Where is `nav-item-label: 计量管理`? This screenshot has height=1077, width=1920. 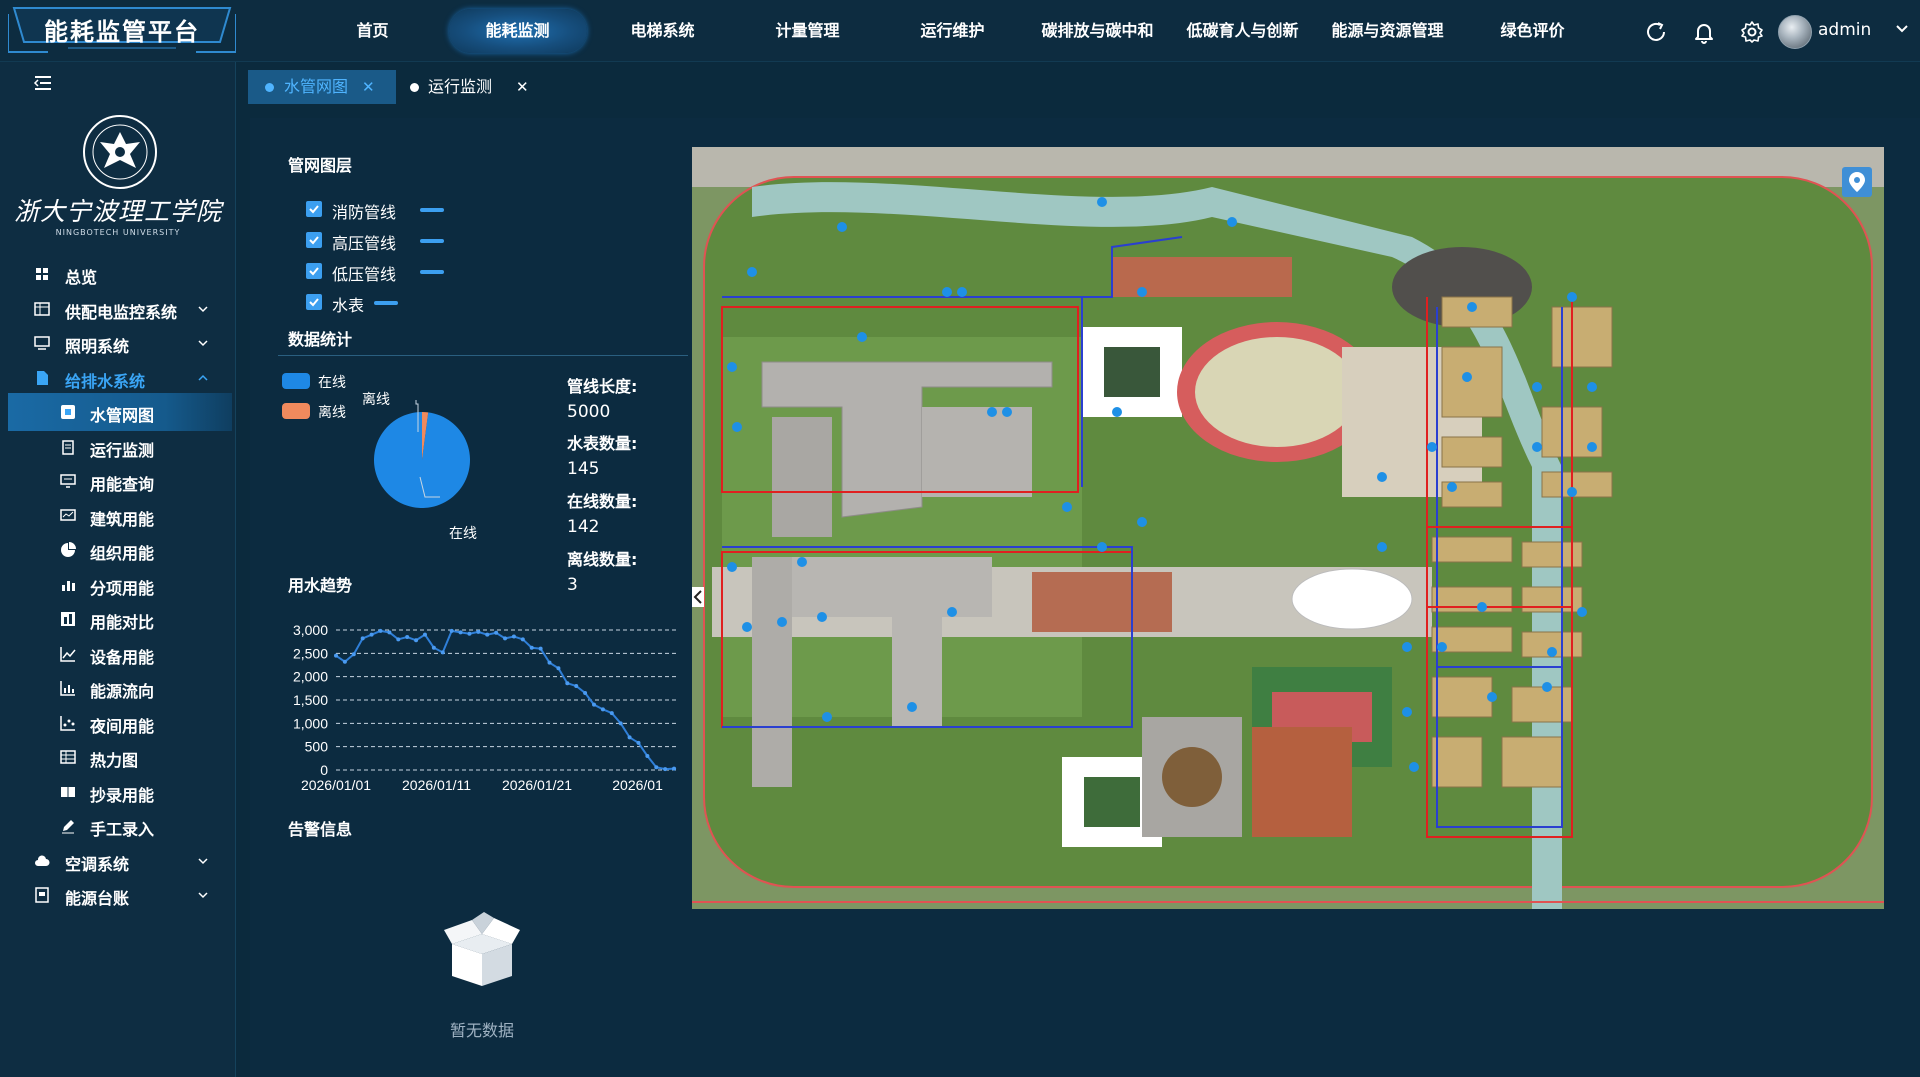 nav-item-label: 计量管理 is located at coordinates (807, 30).